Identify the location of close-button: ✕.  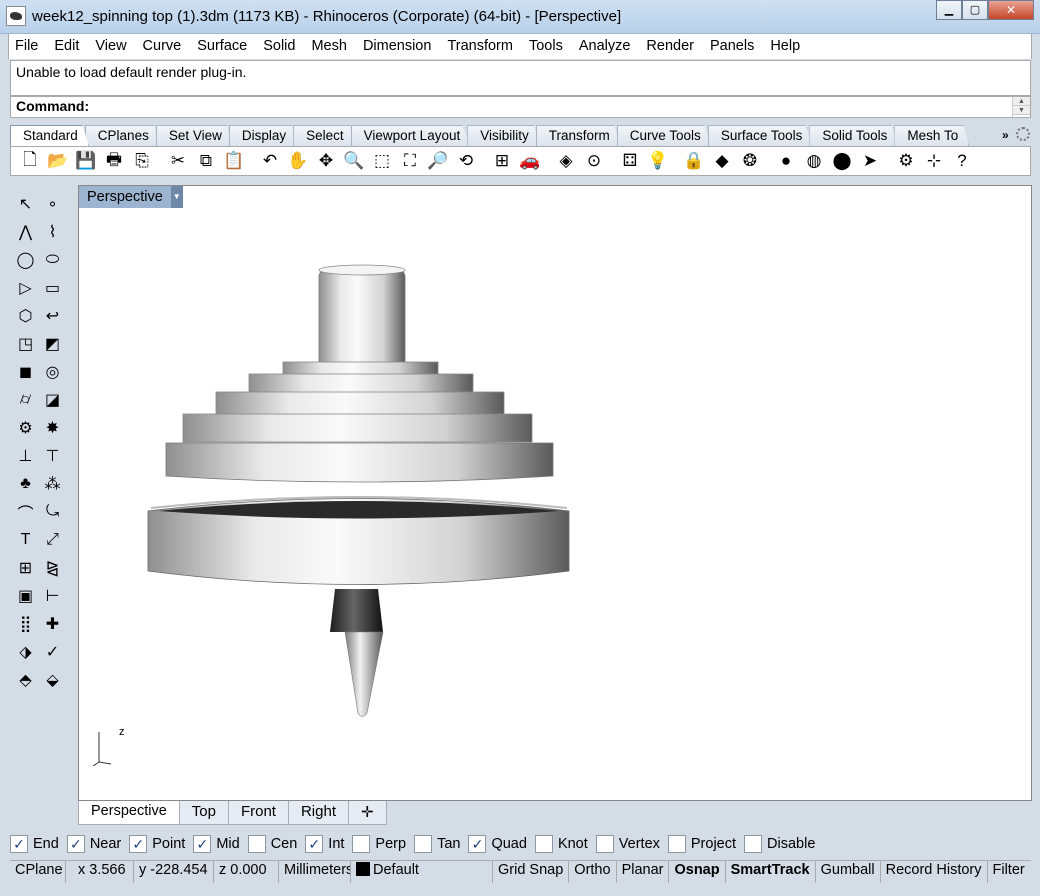
(1011, 10).